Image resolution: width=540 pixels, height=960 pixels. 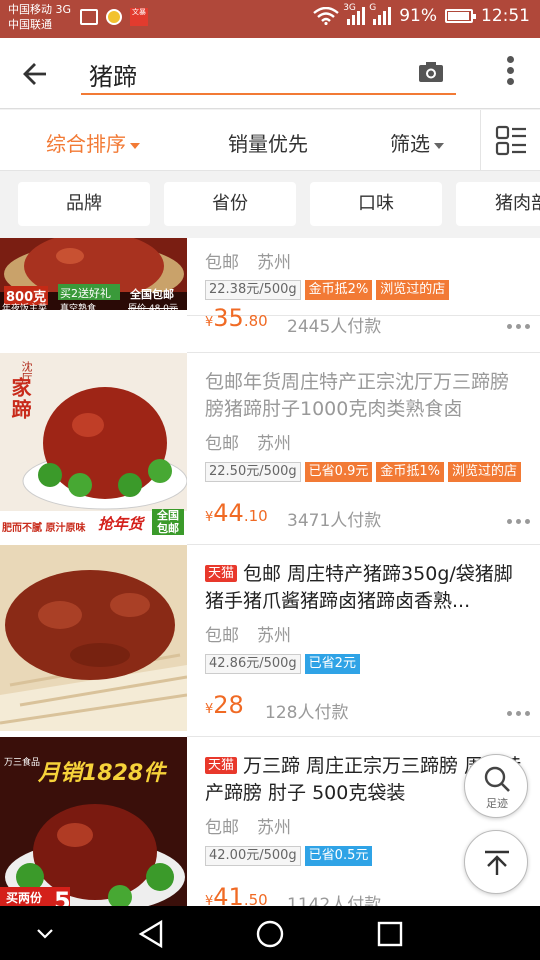 What do you see at coordinates (376, 204) in the screenshot?
I see `filter-chip-flavor: 口味` at bounding box center [376, 204].